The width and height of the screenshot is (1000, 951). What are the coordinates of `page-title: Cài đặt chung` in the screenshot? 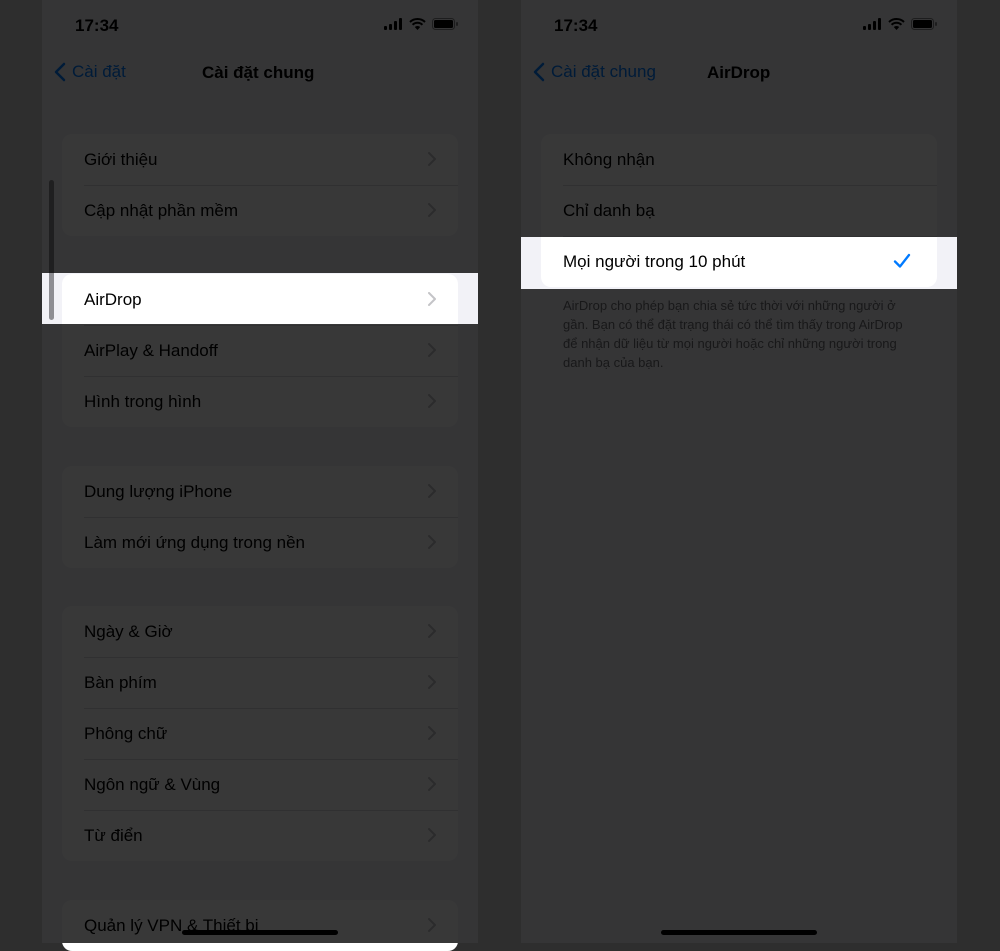 It's located at (258, 72).